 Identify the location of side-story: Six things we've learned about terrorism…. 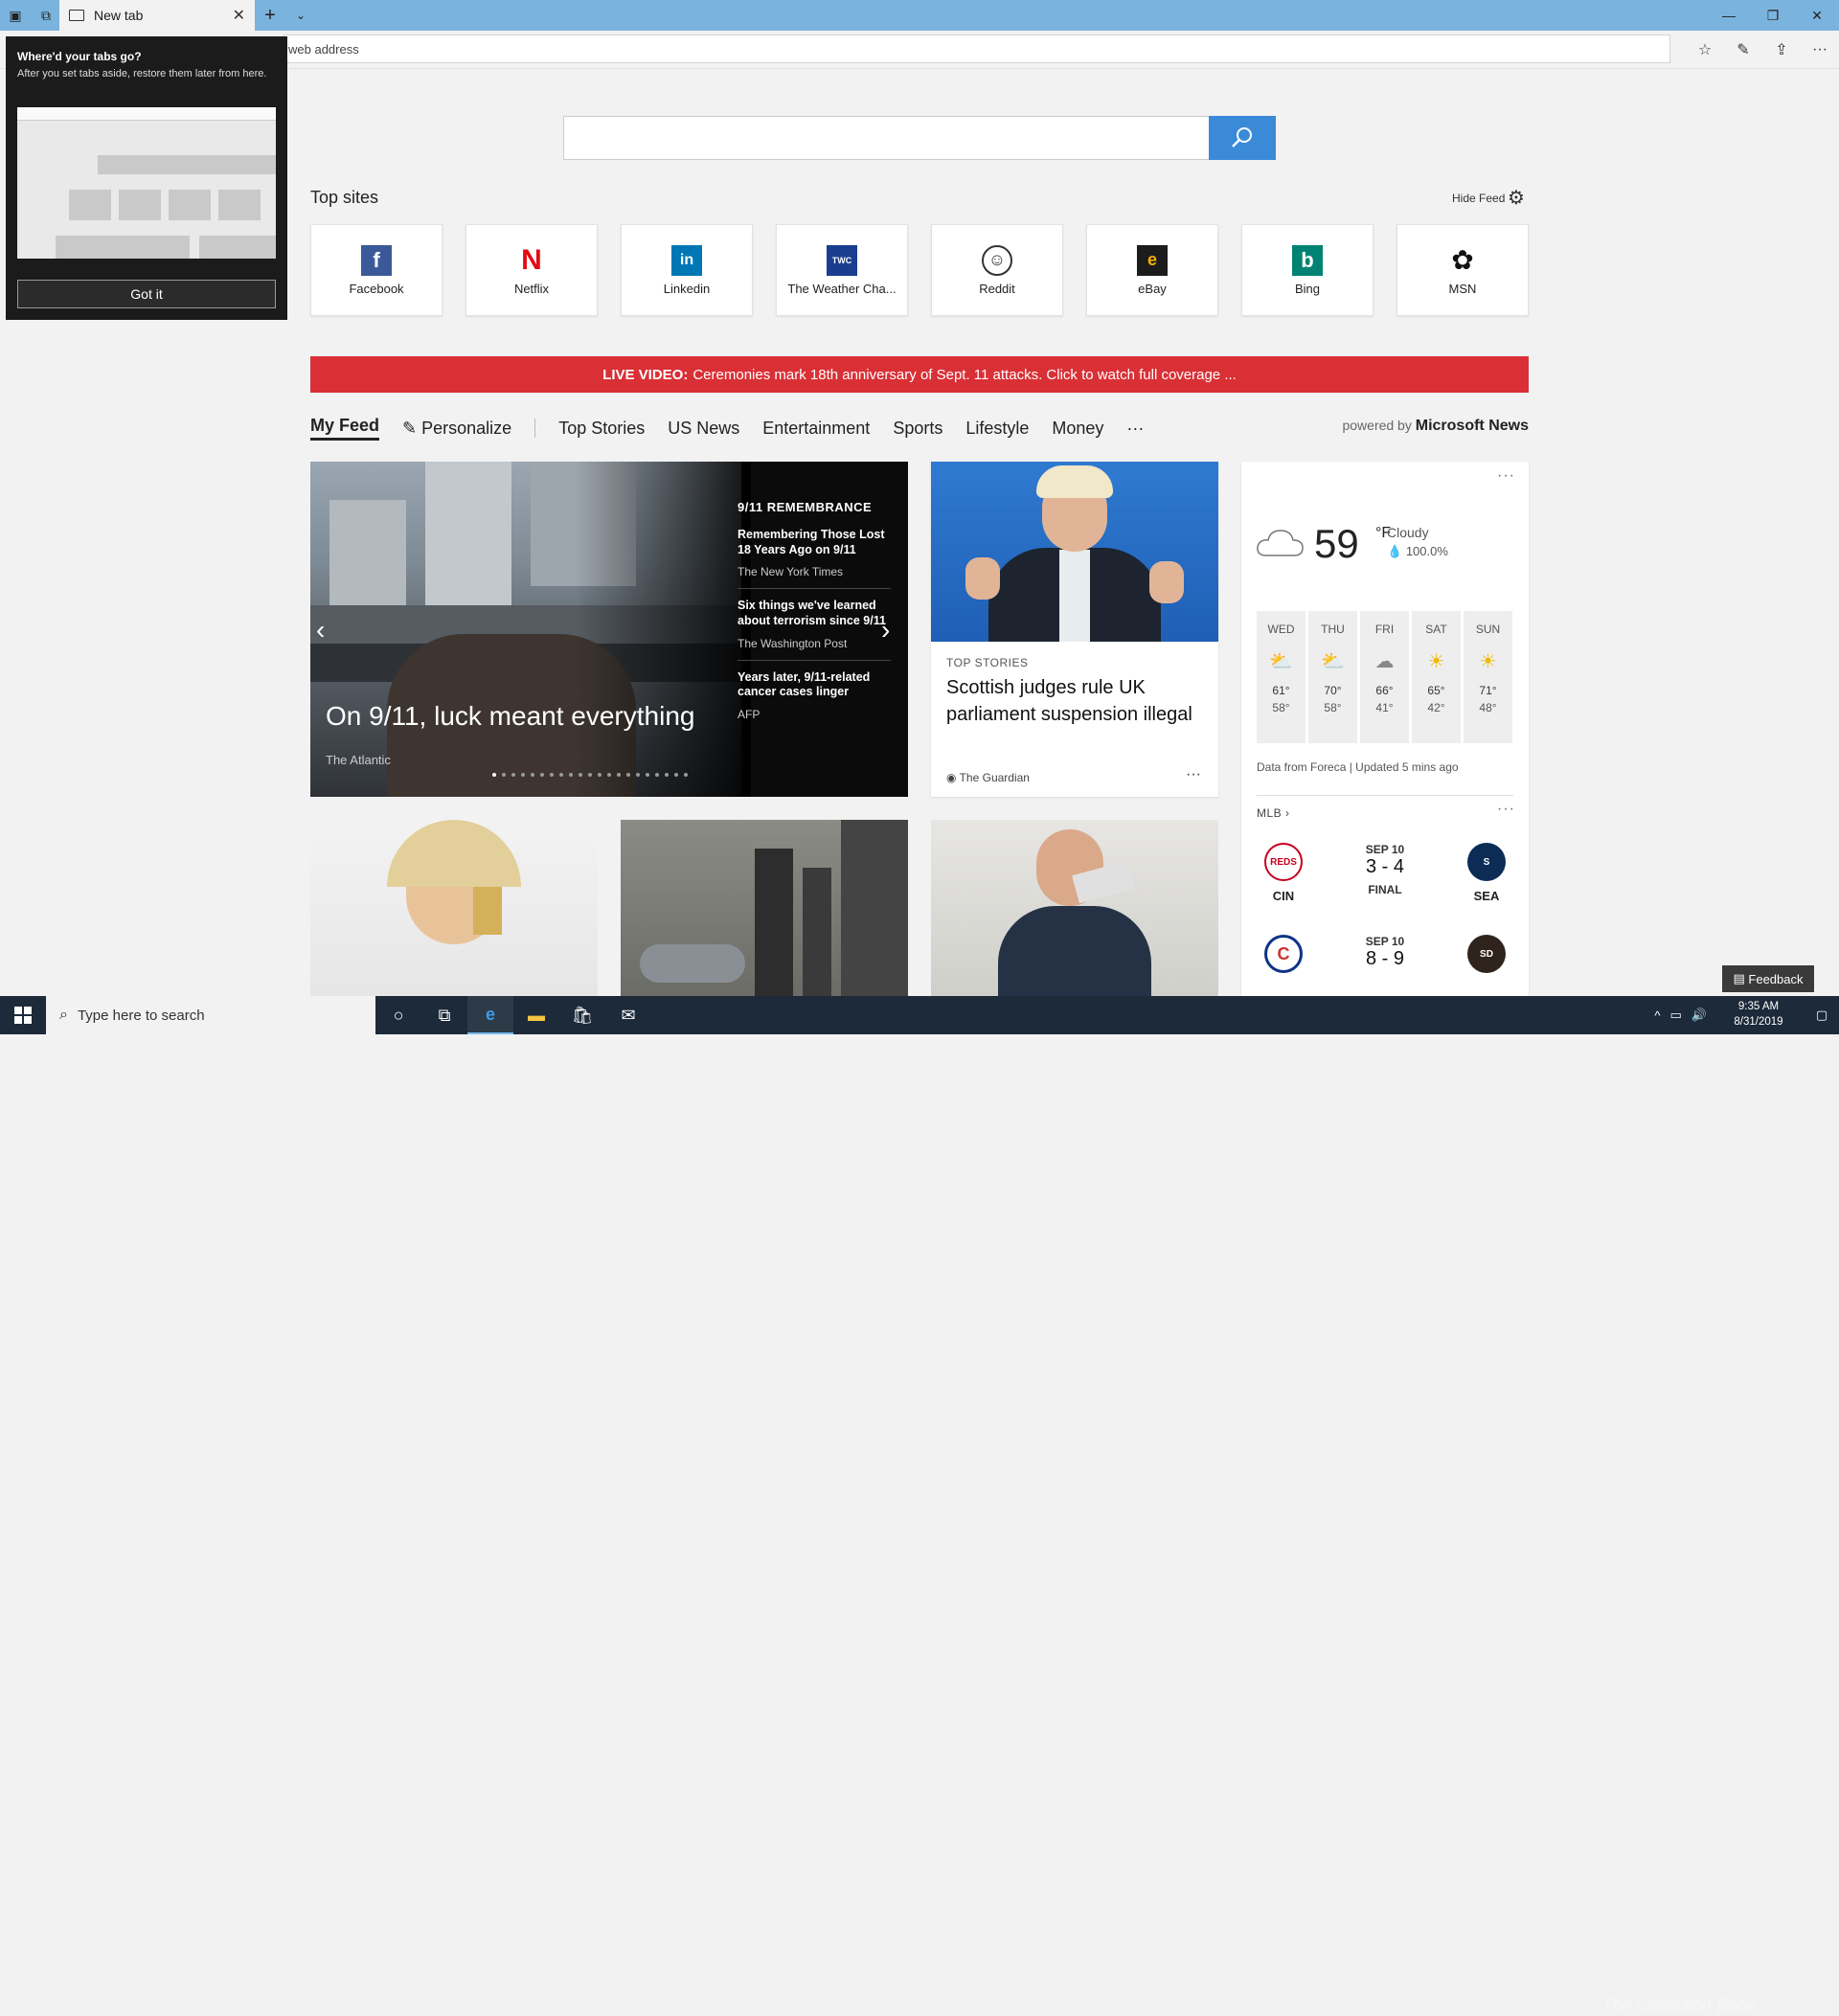
(814, 630).